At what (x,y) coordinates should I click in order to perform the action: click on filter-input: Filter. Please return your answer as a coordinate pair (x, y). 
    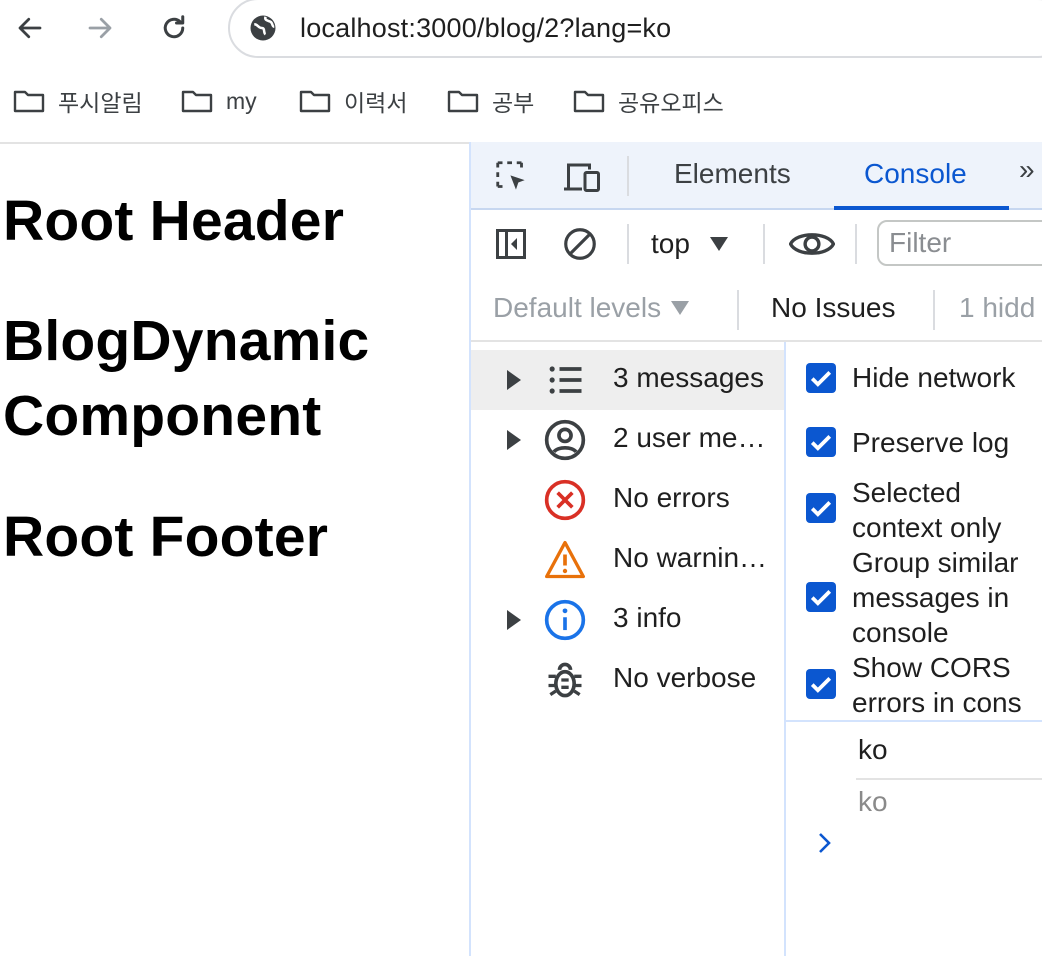
    Looking at the image, I should click on (959, 243).